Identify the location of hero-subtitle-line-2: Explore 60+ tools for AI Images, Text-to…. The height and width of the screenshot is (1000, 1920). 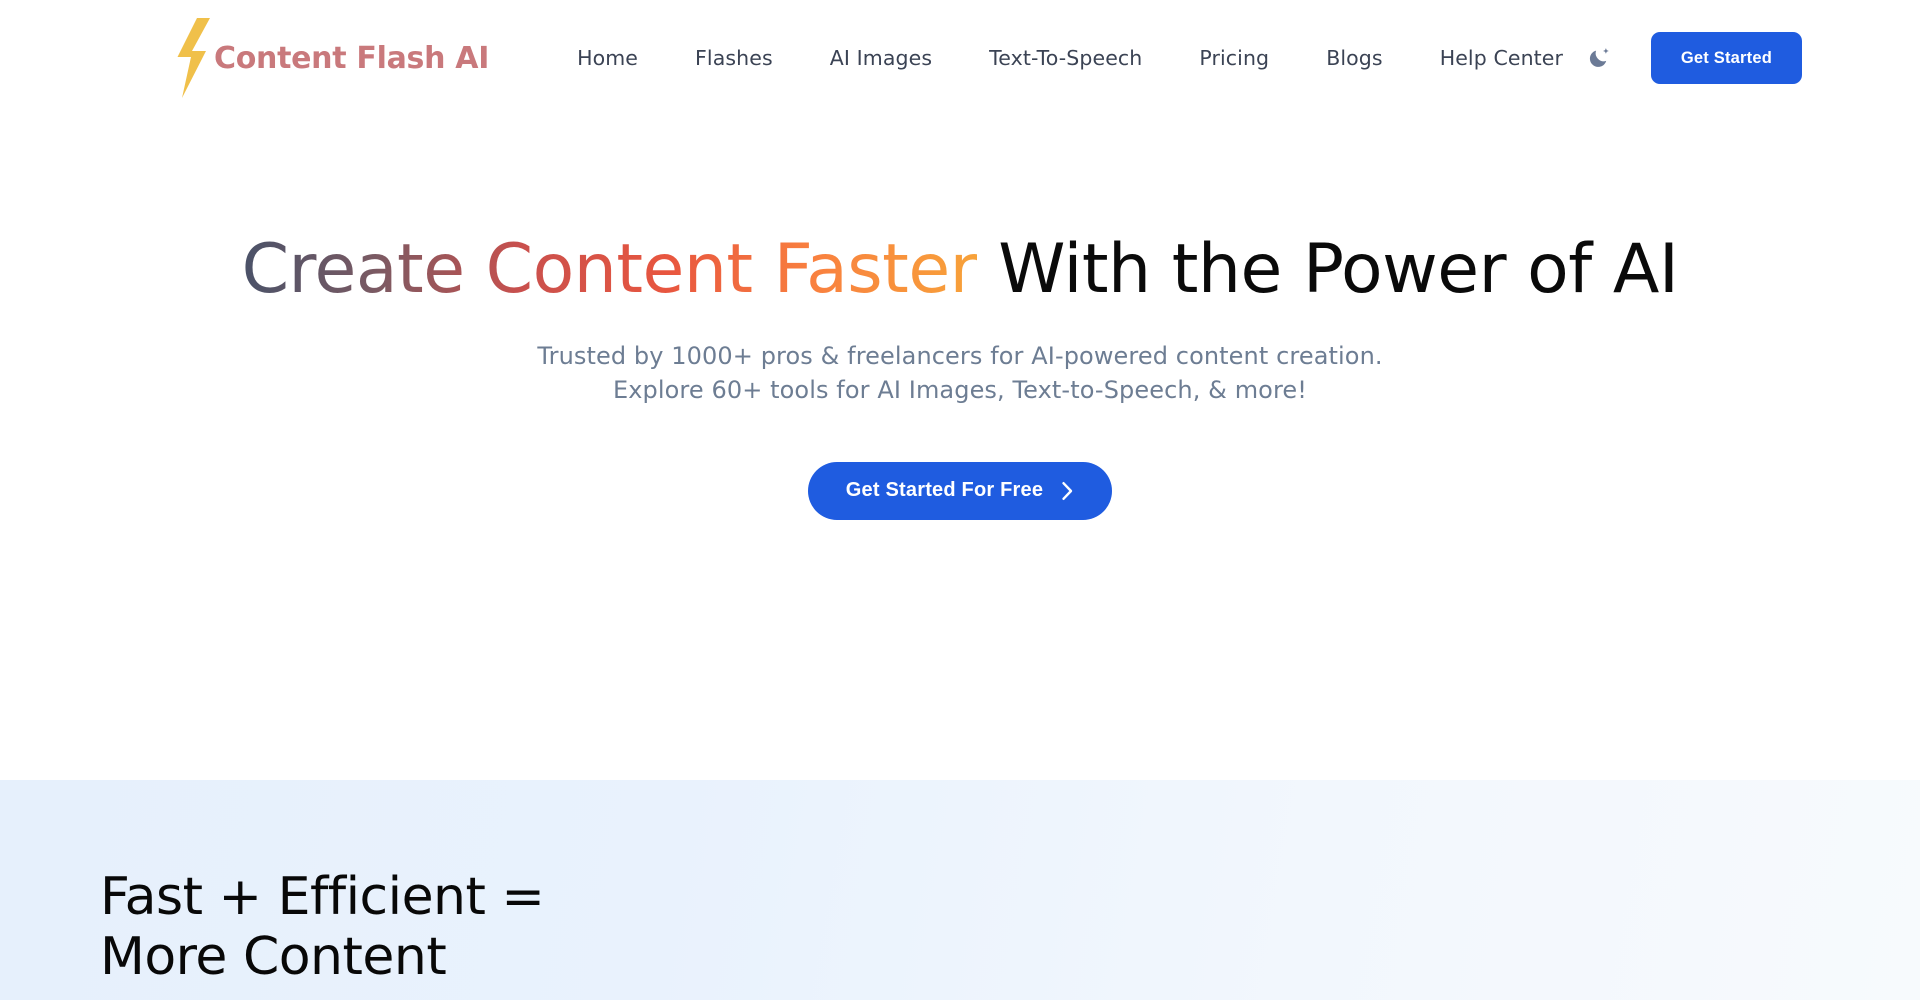
(959, 389).